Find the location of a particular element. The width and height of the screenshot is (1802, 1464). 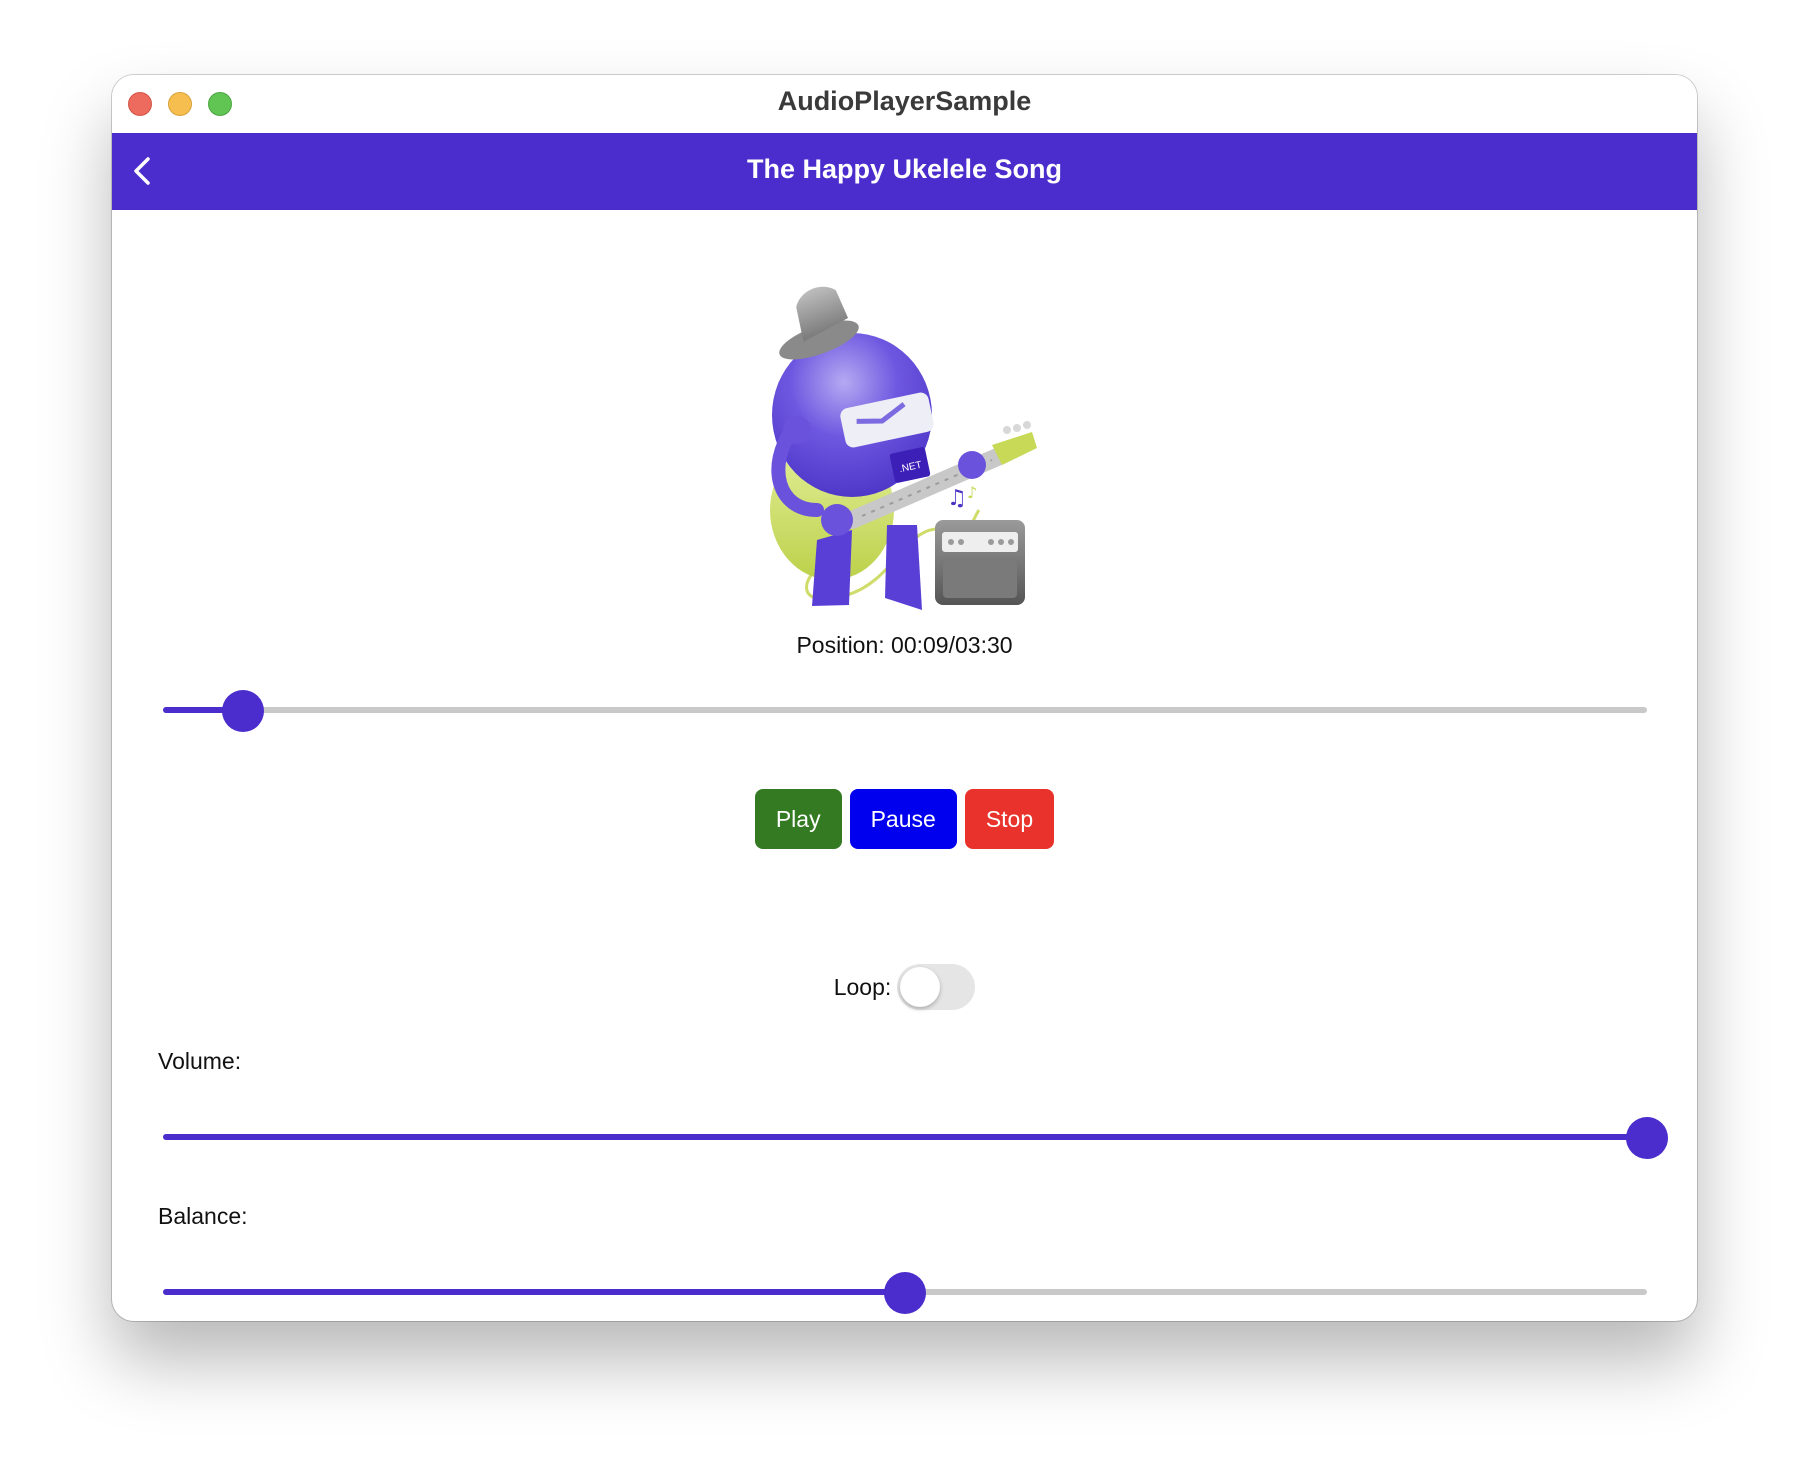

loop-label: Loop: is located at coordinates (862, 986).